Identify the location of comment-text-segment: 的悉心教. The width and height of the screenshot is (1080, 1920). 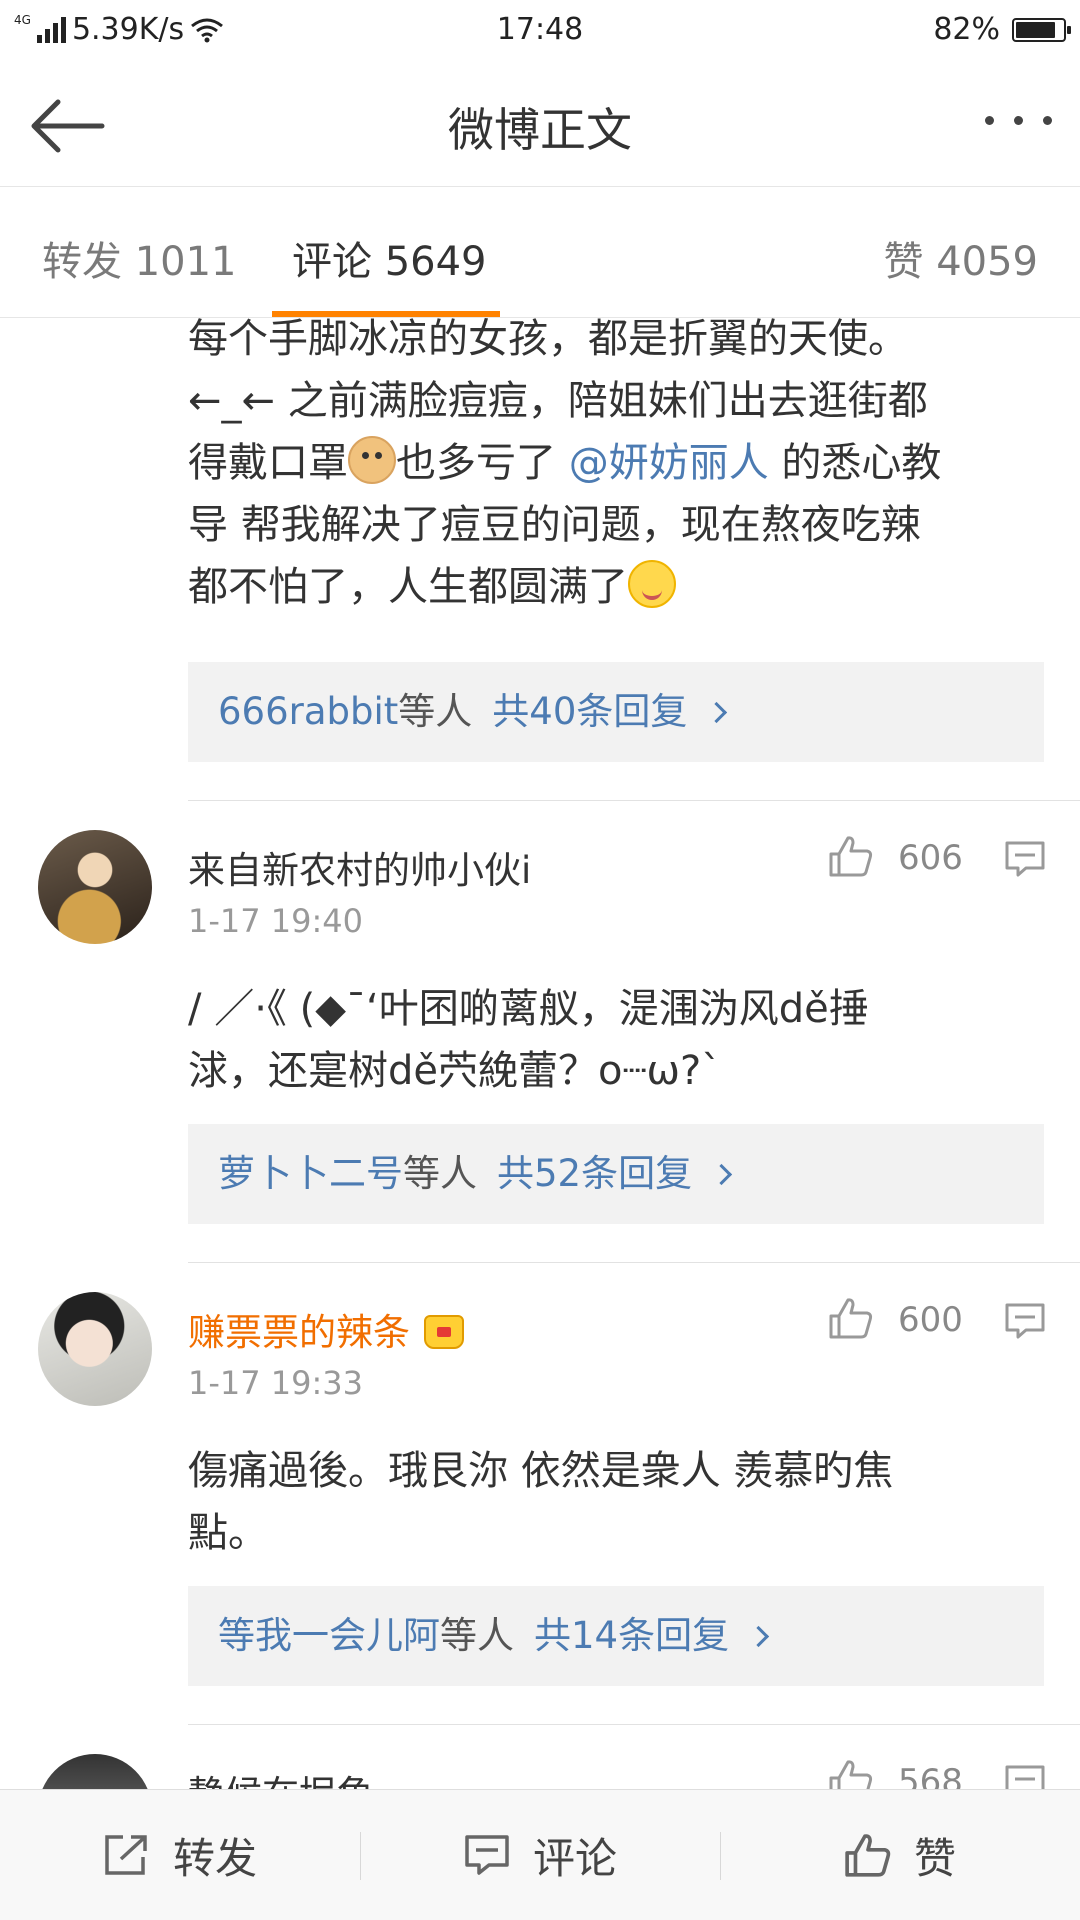
(855, 463).